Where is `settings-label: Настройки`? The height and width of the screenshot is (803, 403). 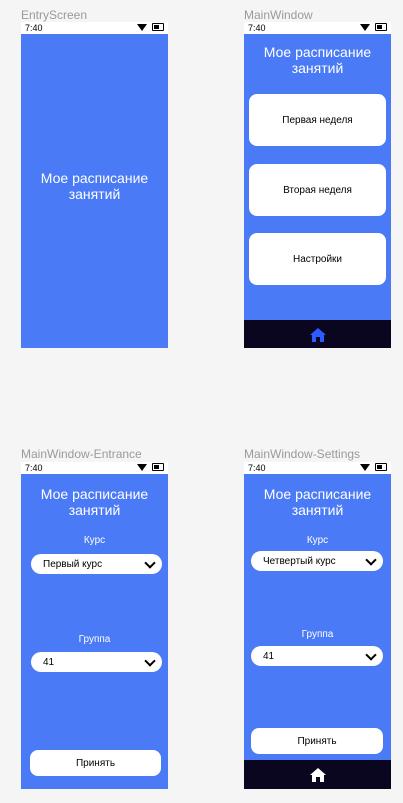 settings-label: Настройки is located at coordinates (317, 259).